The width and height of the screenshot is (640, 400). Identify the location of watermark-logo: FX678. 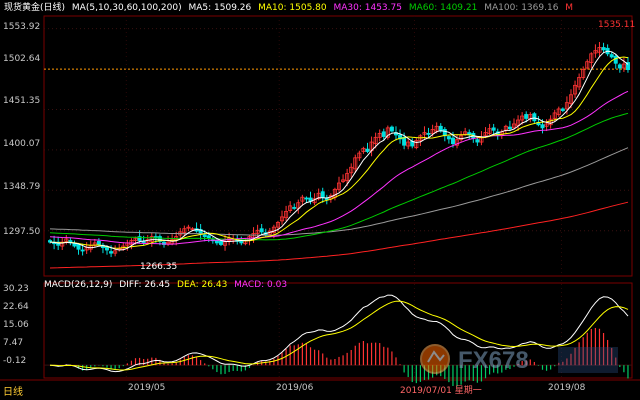
(523, 362).